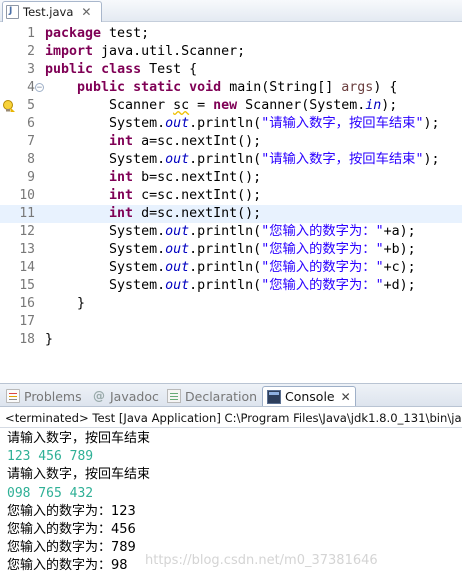  What do you see at coordinates (71, 511) in the screenshot?
I see `console-output-line: 您输入的数字为：123` at bounding box center [71, 511].